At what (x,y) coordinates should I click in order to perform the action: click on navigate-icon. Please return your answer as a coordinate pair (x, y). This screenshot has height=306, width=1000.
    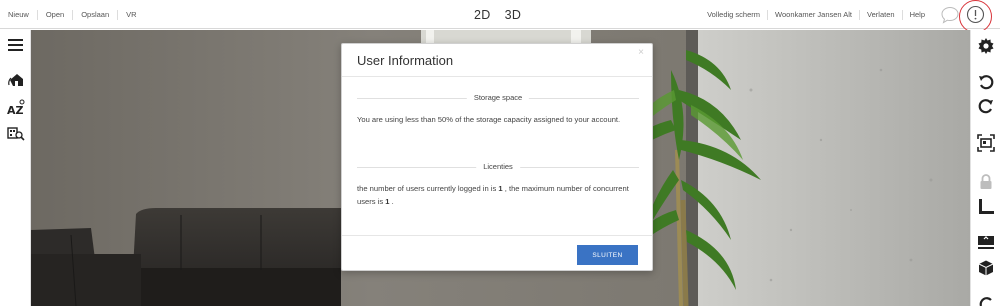
    Looking at the image, I should click on (986, 301).